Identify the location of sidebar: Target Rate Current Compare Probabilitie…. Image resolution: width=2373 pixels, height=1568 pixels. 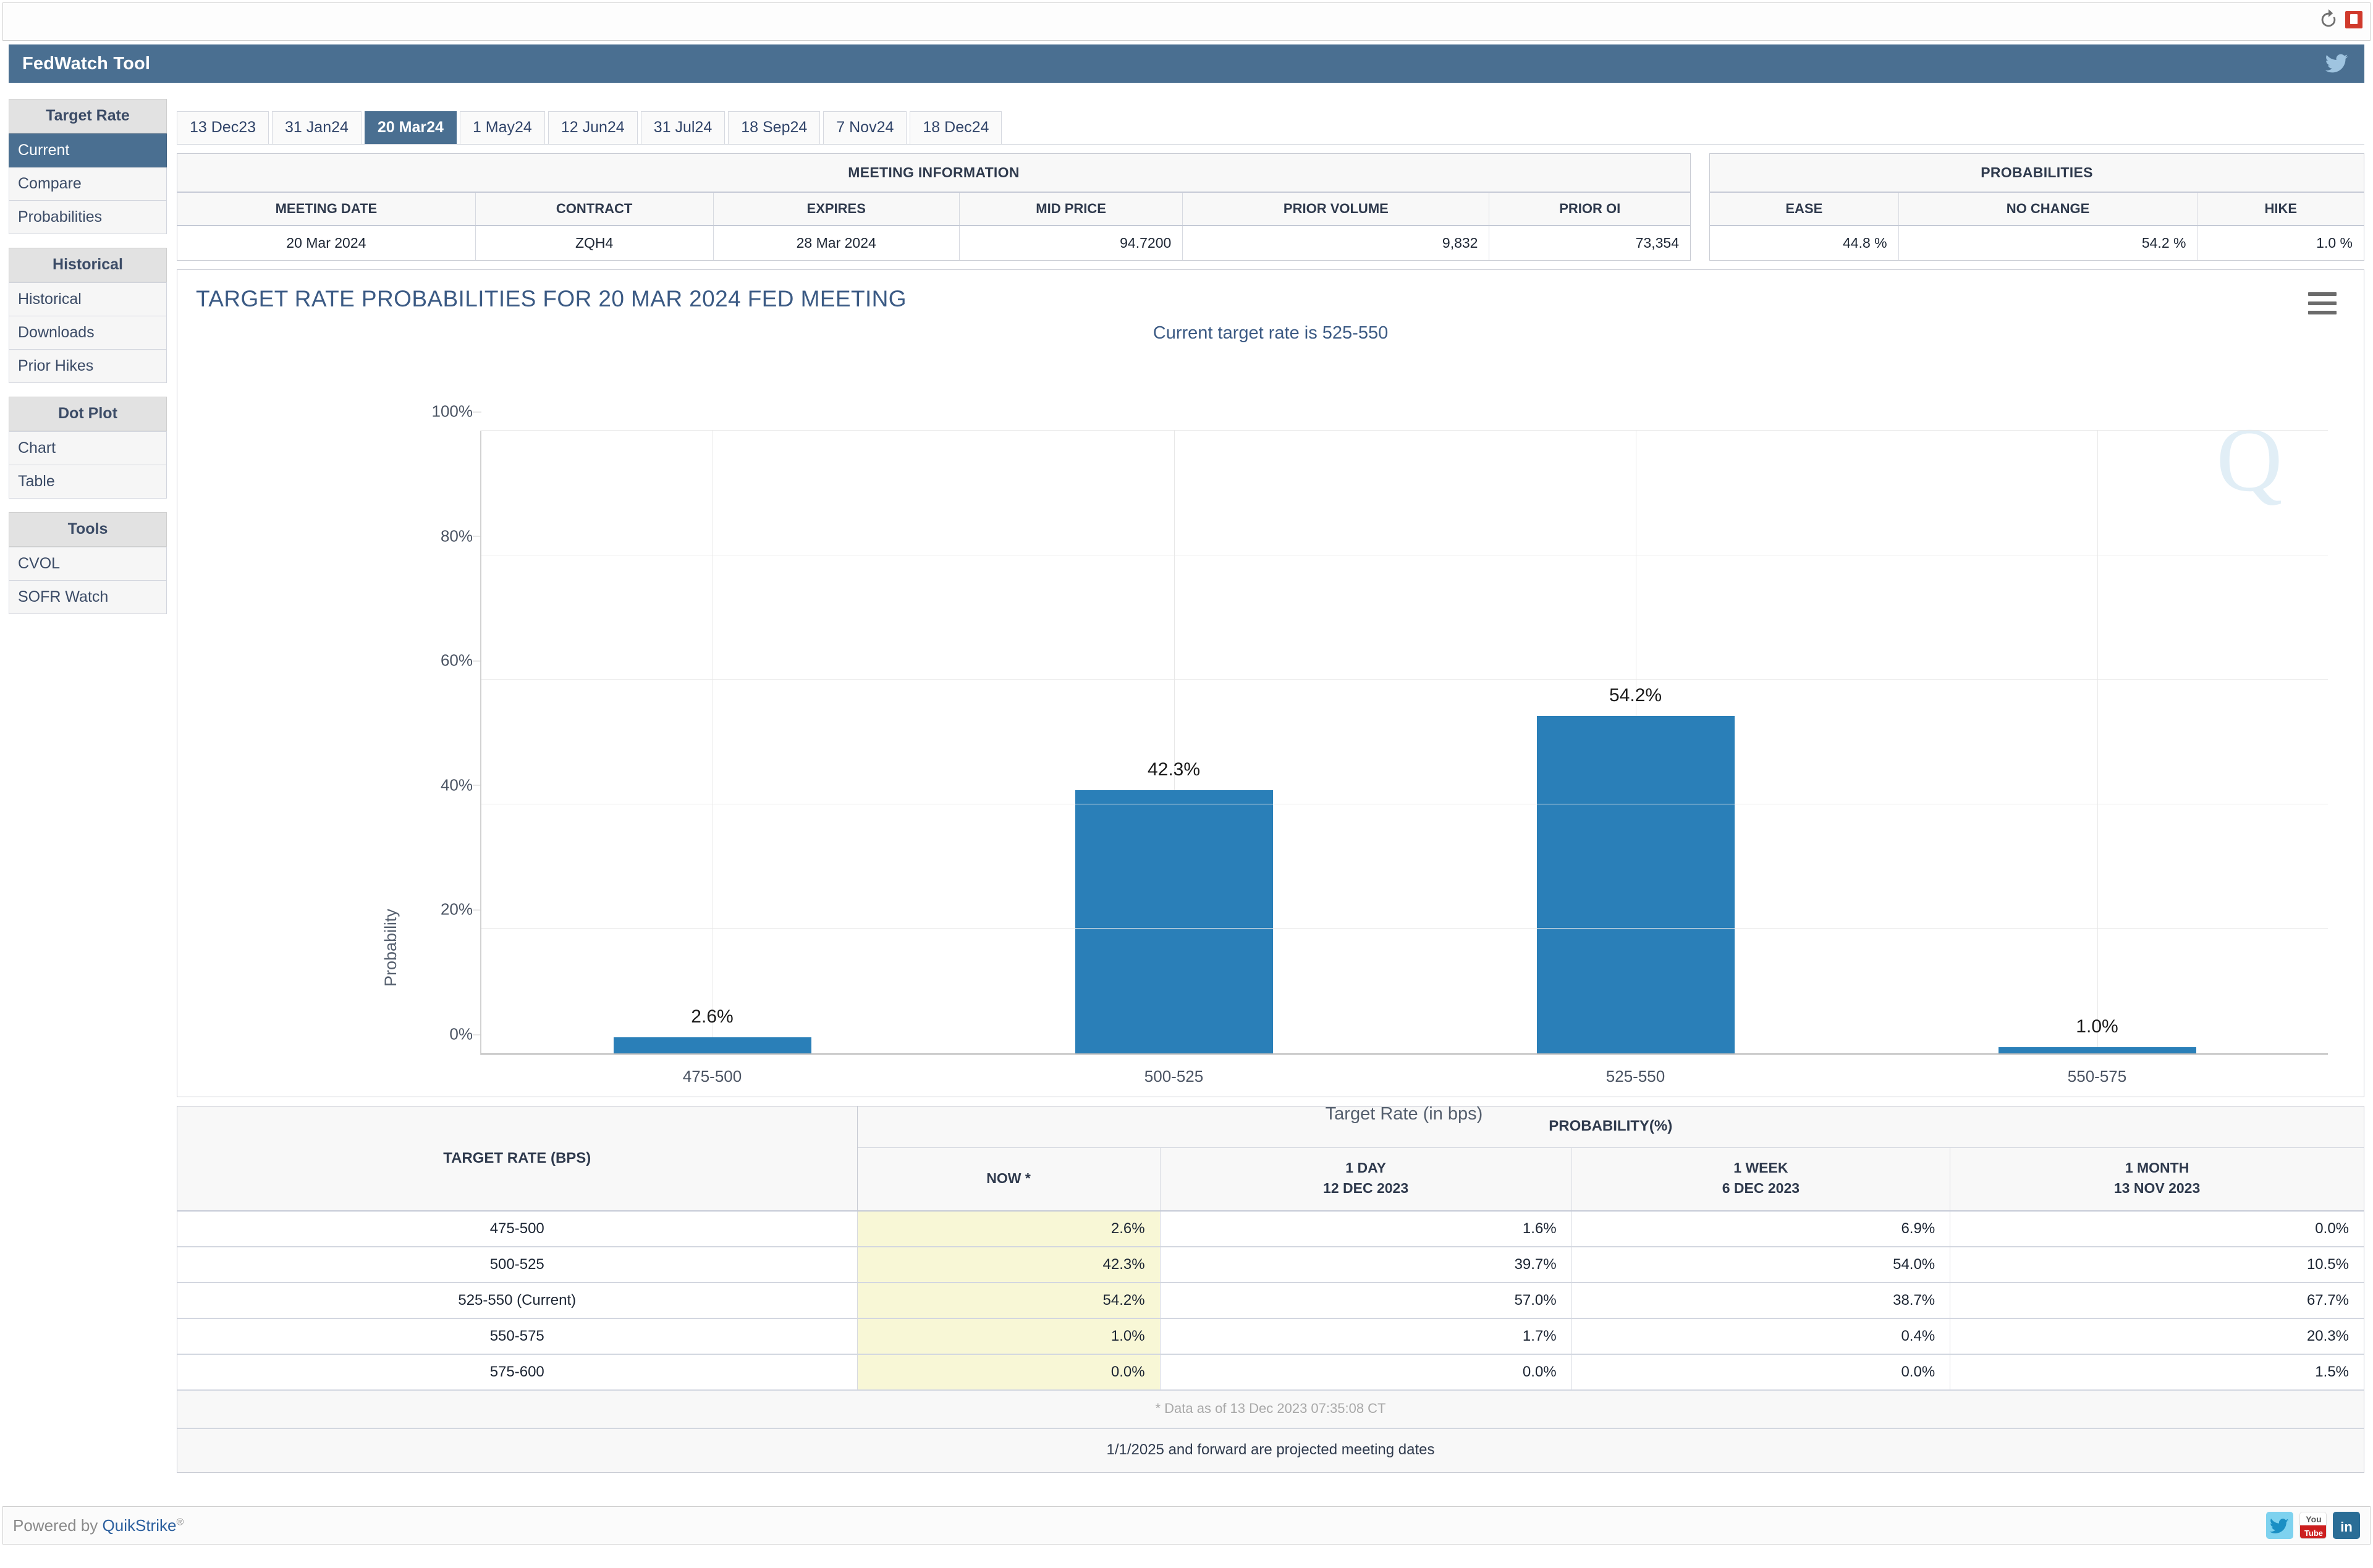
(88, 356).